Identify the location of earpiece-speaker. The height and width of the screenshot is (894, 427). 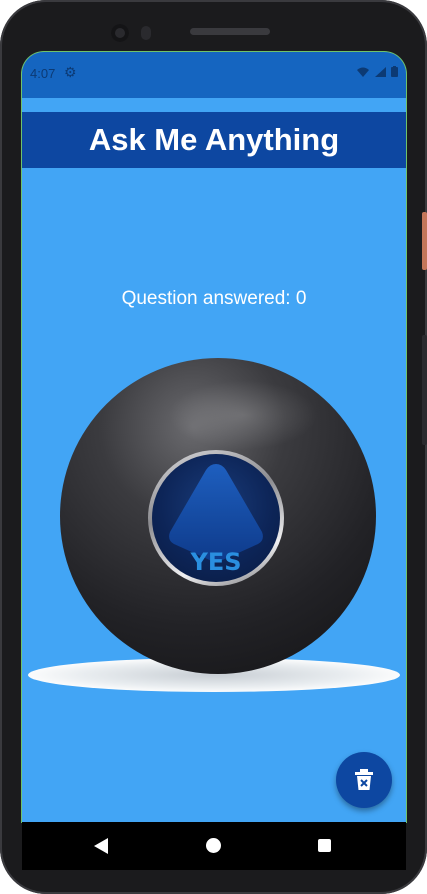
(230, 31).